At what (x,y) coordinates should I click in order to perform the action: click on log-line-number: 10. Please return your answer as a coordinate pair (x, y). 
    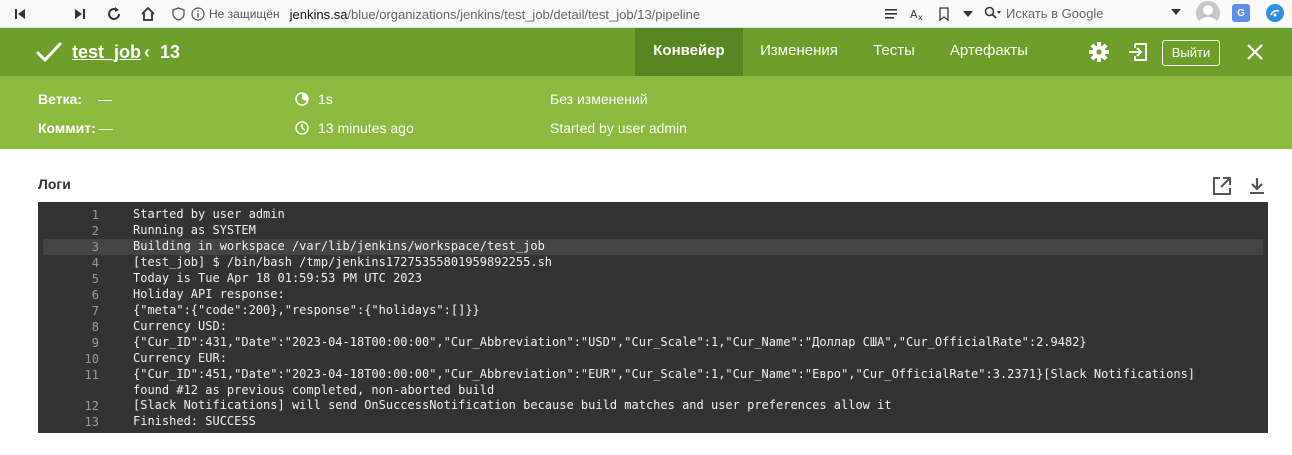
    Looking at the image, I should click on (71, 359).